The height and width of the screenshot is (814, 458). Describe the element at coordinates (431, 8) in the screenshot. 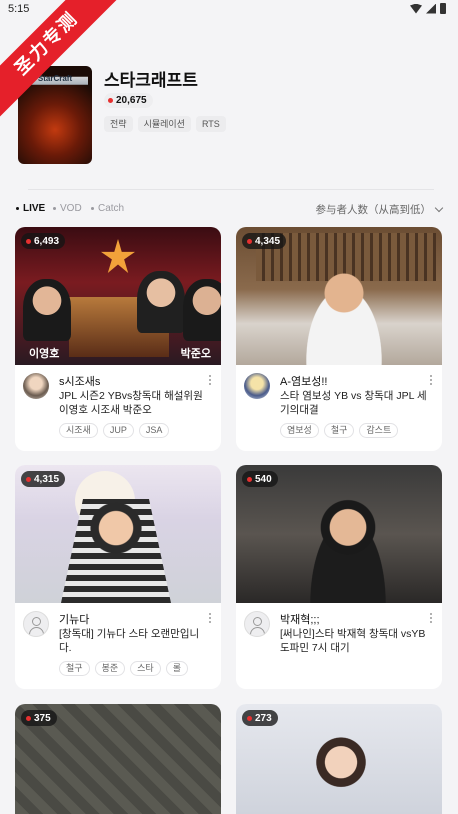

I see `signal-icon` at that location.